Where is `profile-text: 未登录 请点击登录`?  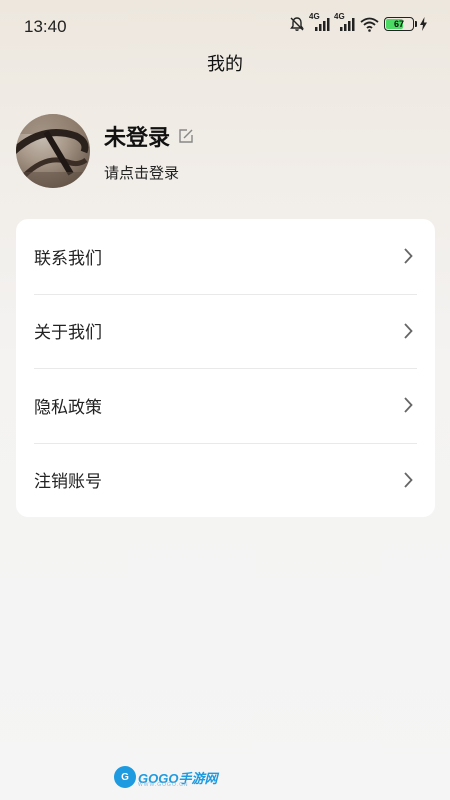
profile-text: 未登录 请点击登录 is located at coordinates (149, 151).